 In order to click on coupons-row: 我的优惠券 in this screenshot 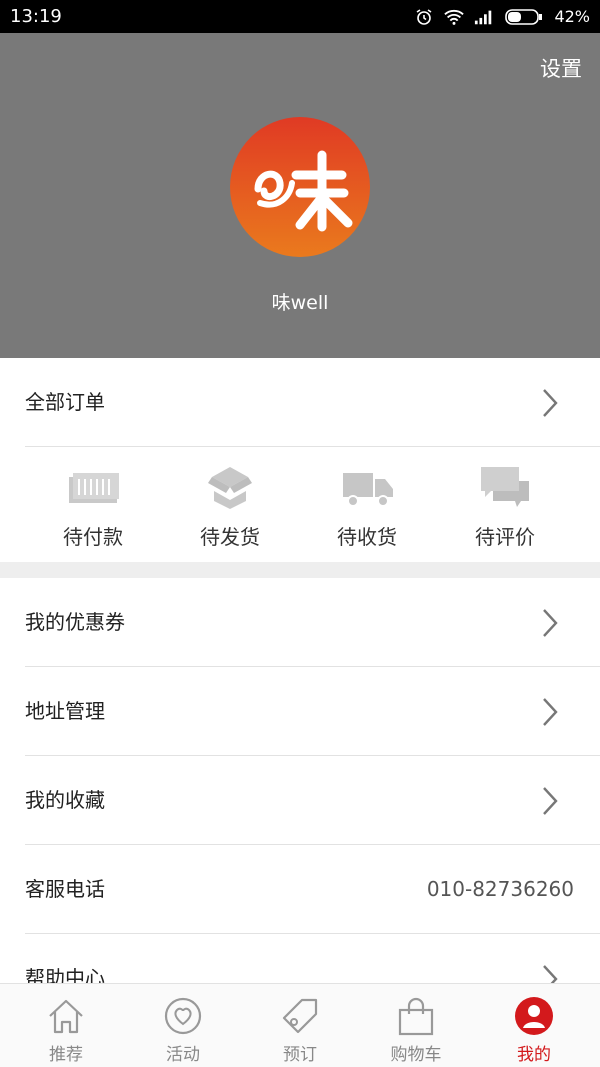, I will do `click(300, 622)`.